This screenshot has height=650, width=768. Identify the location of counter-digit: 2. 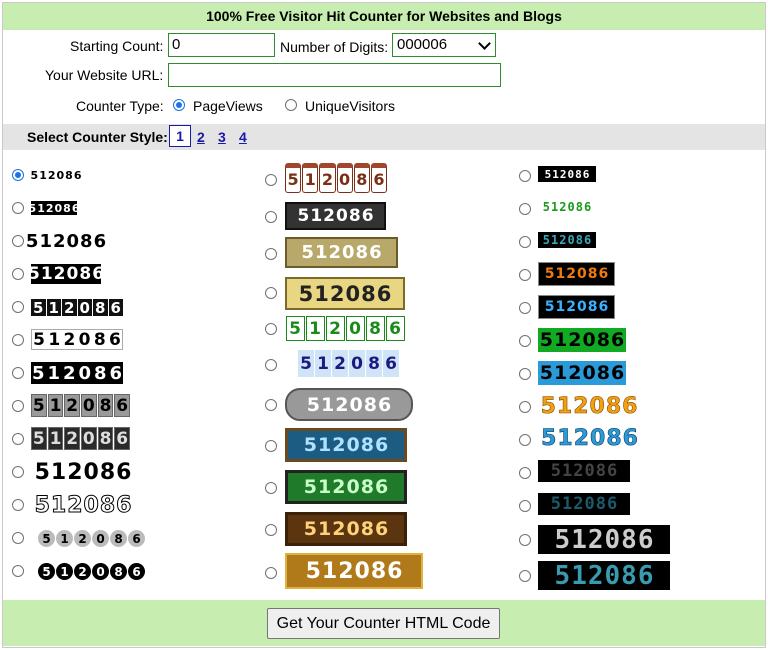
(578, 471).